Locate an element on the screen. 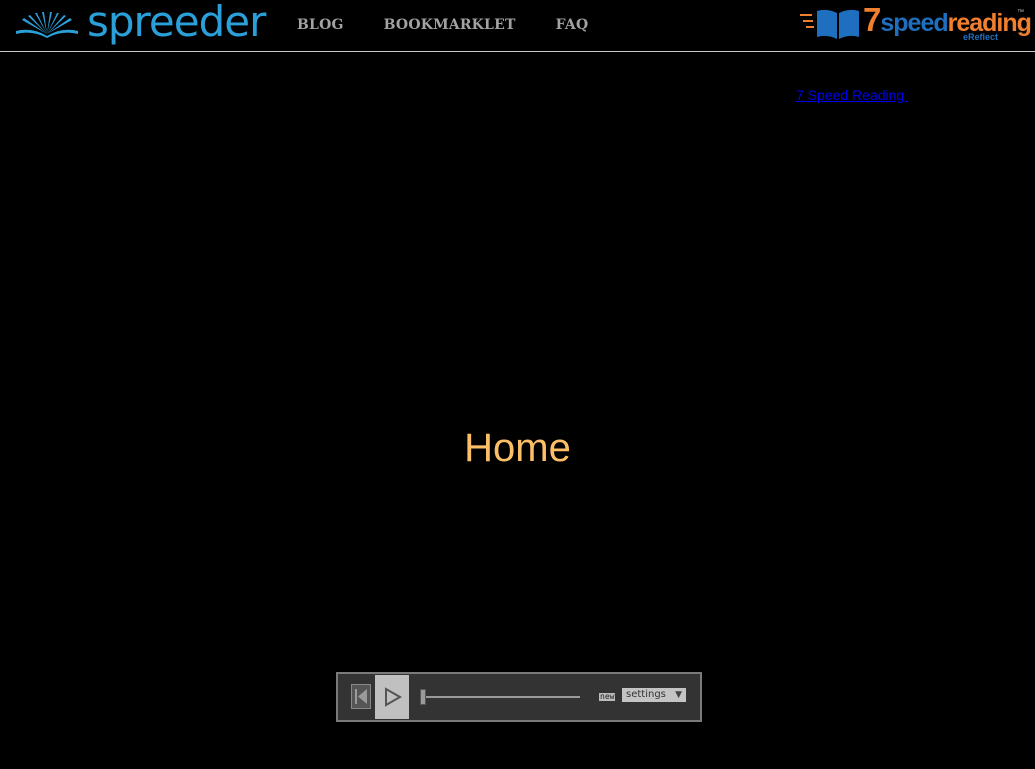 Image resolution: width=1035 pixels, height=769 pixels. play-button is located at coordinates (392, 697).